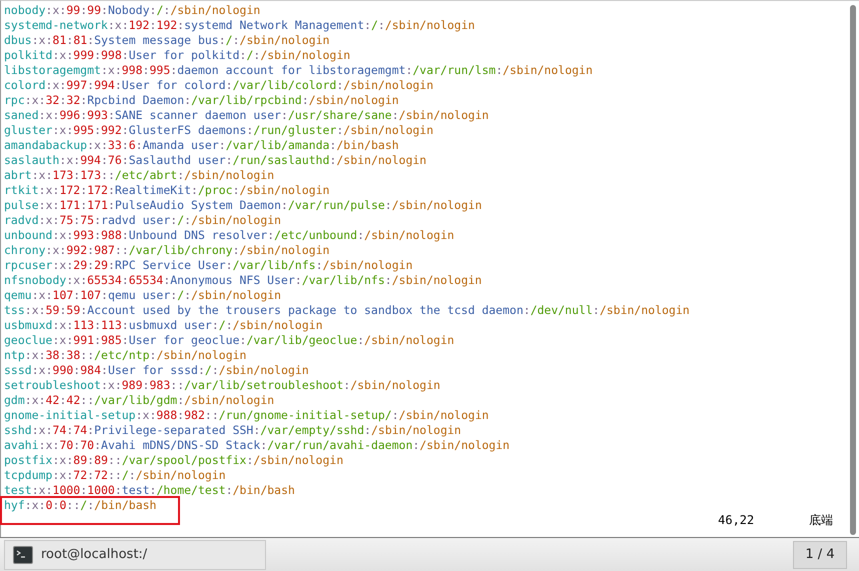 Image resolution: width=859 pixels, height=571 pixels. What do you see at coordinates (239, 25) in the screenshot?
I see `passwd-line: systemd-network:x:192:192:systemd Network Management:/:/sbin/nologin` at bounding box center [239, 25].